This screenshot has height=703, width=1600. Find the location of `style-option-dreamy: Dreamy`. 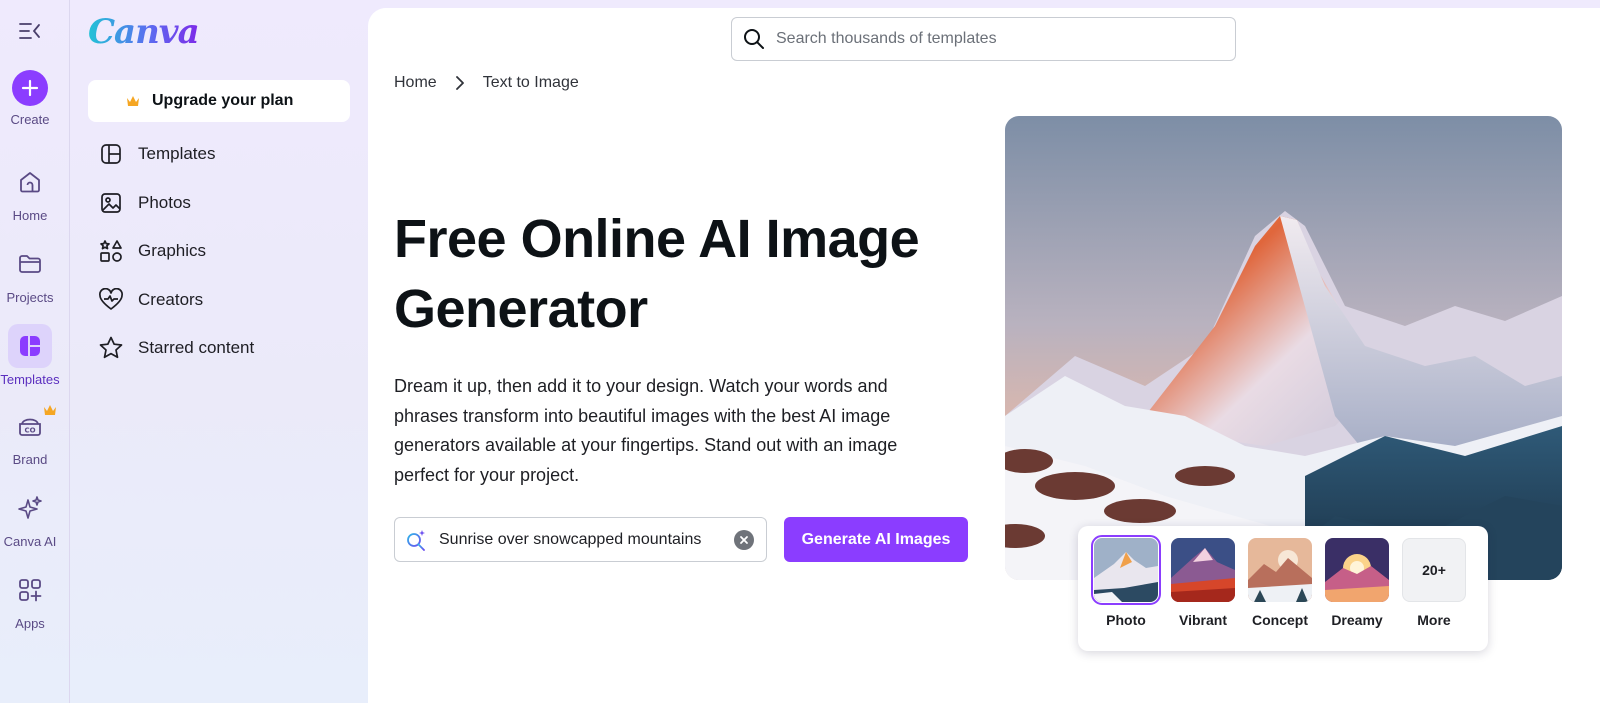

style-option-dreamy: Dreamy is located at coordinates (1357, 583).